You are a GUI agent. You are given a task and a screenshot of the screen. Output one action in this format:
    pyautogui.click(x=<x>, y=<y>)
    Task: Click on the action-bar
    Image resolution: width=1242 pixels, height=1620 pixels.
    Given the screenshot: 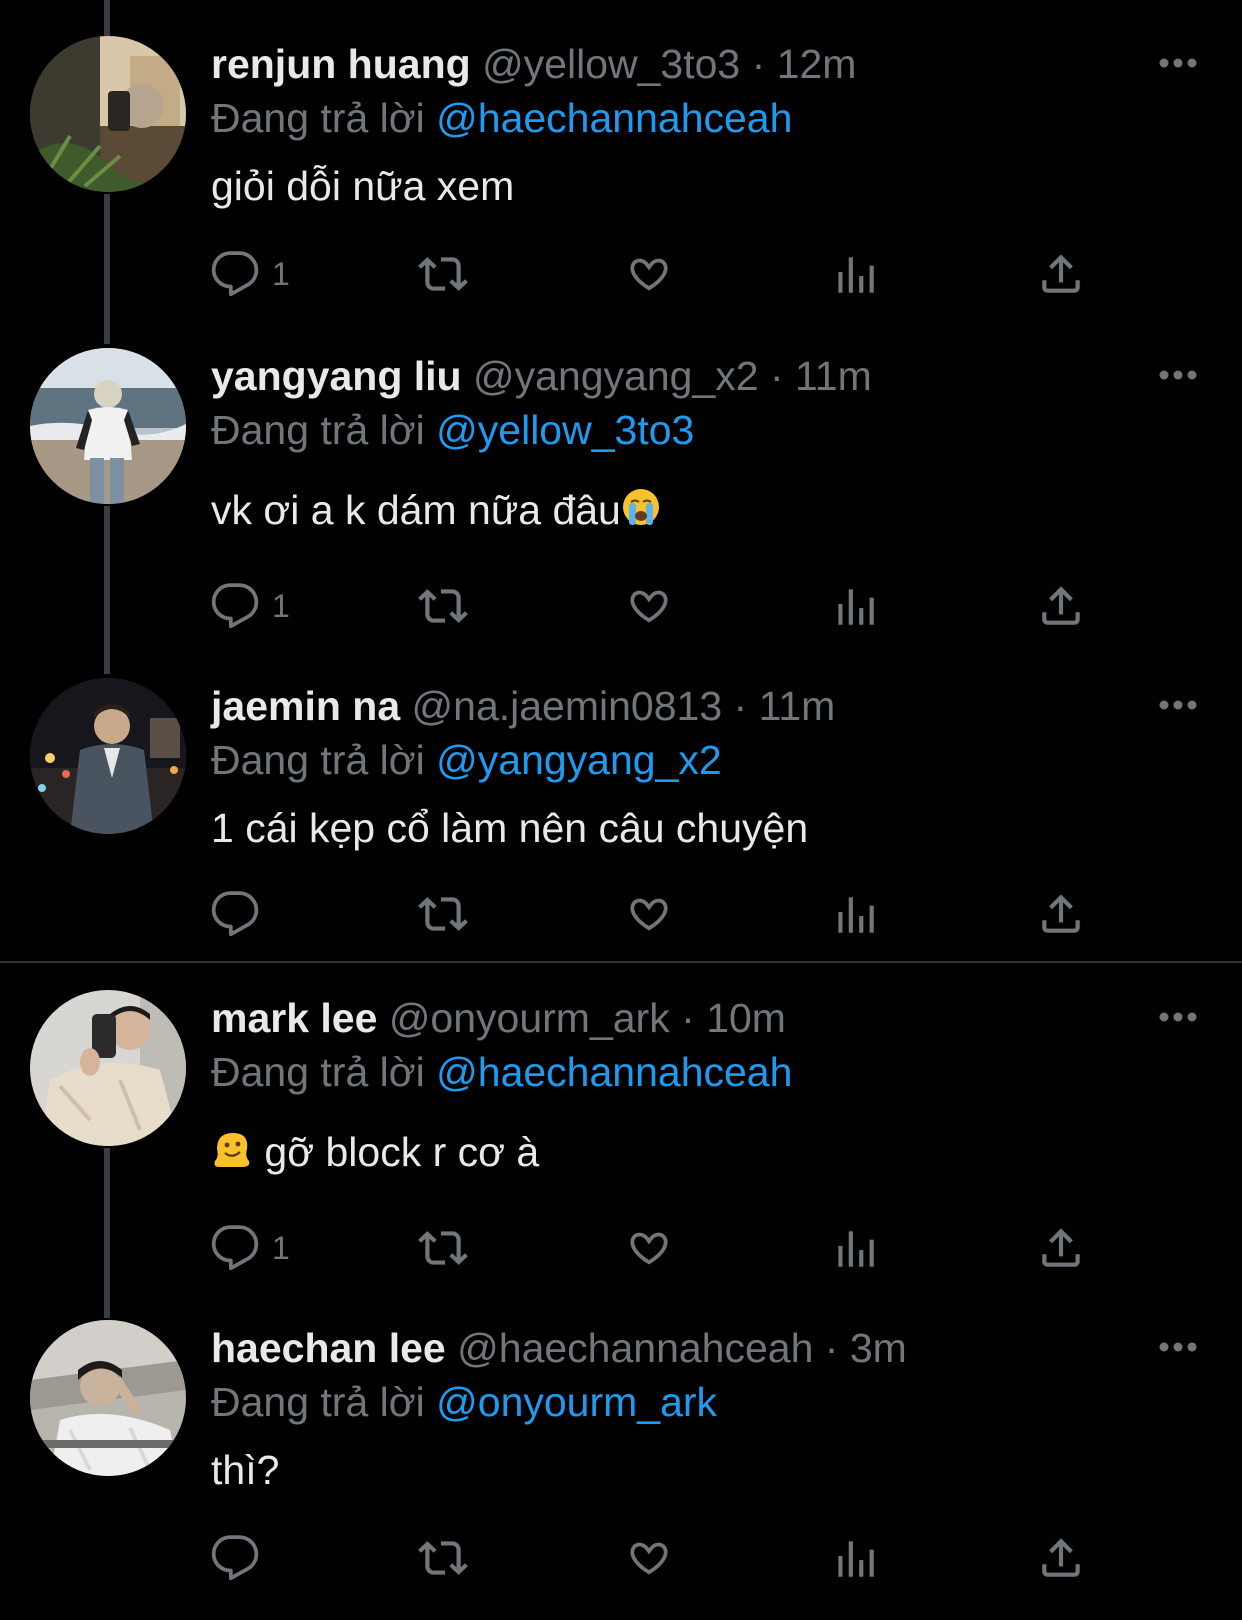 What is the action you would take?
    pyautogui.click(x=621, y=1558)
    